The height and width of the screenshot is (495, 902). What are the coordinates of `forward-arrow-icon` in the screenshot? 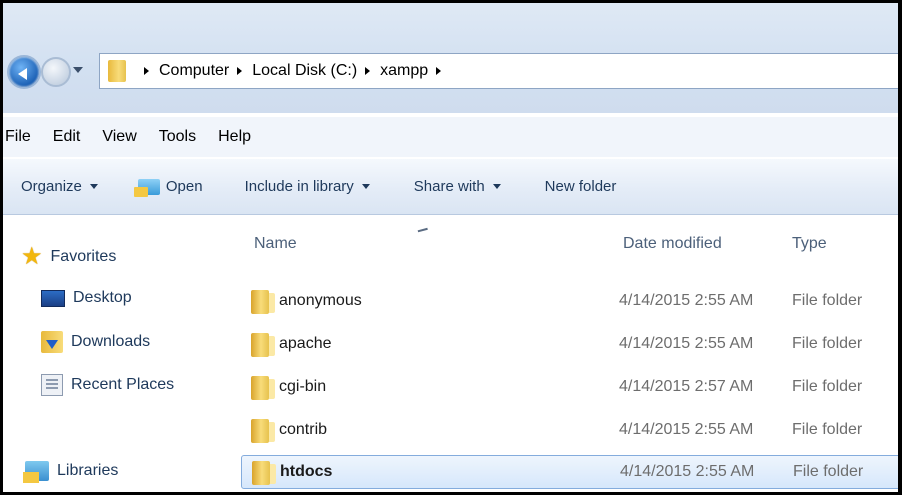 It's located at (56, 72).